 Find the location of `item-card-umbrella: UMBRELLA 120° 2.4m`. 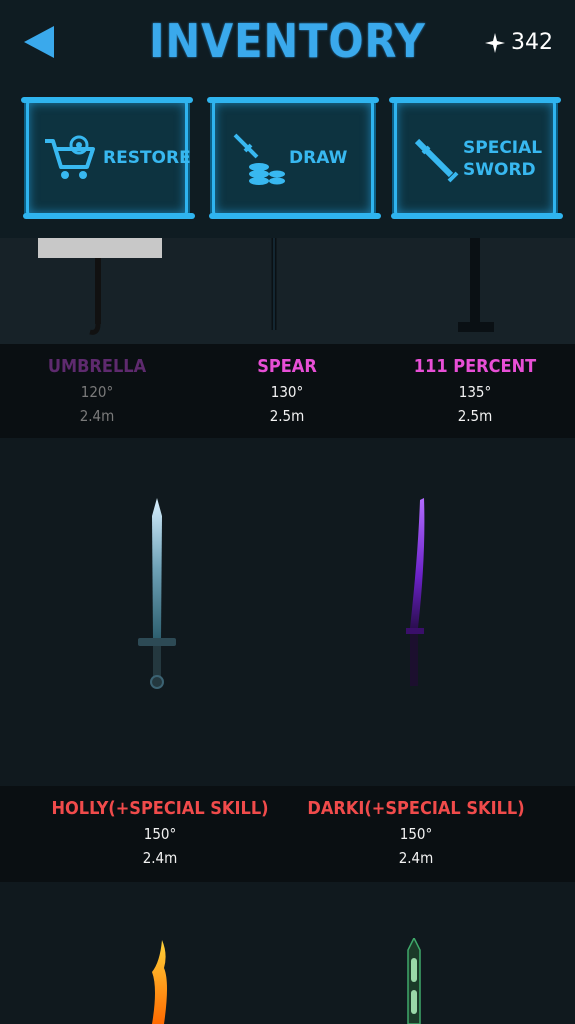

item-card-umbrella: UMBRELLA 120° 2.4m is located at coordinates (97, 390).